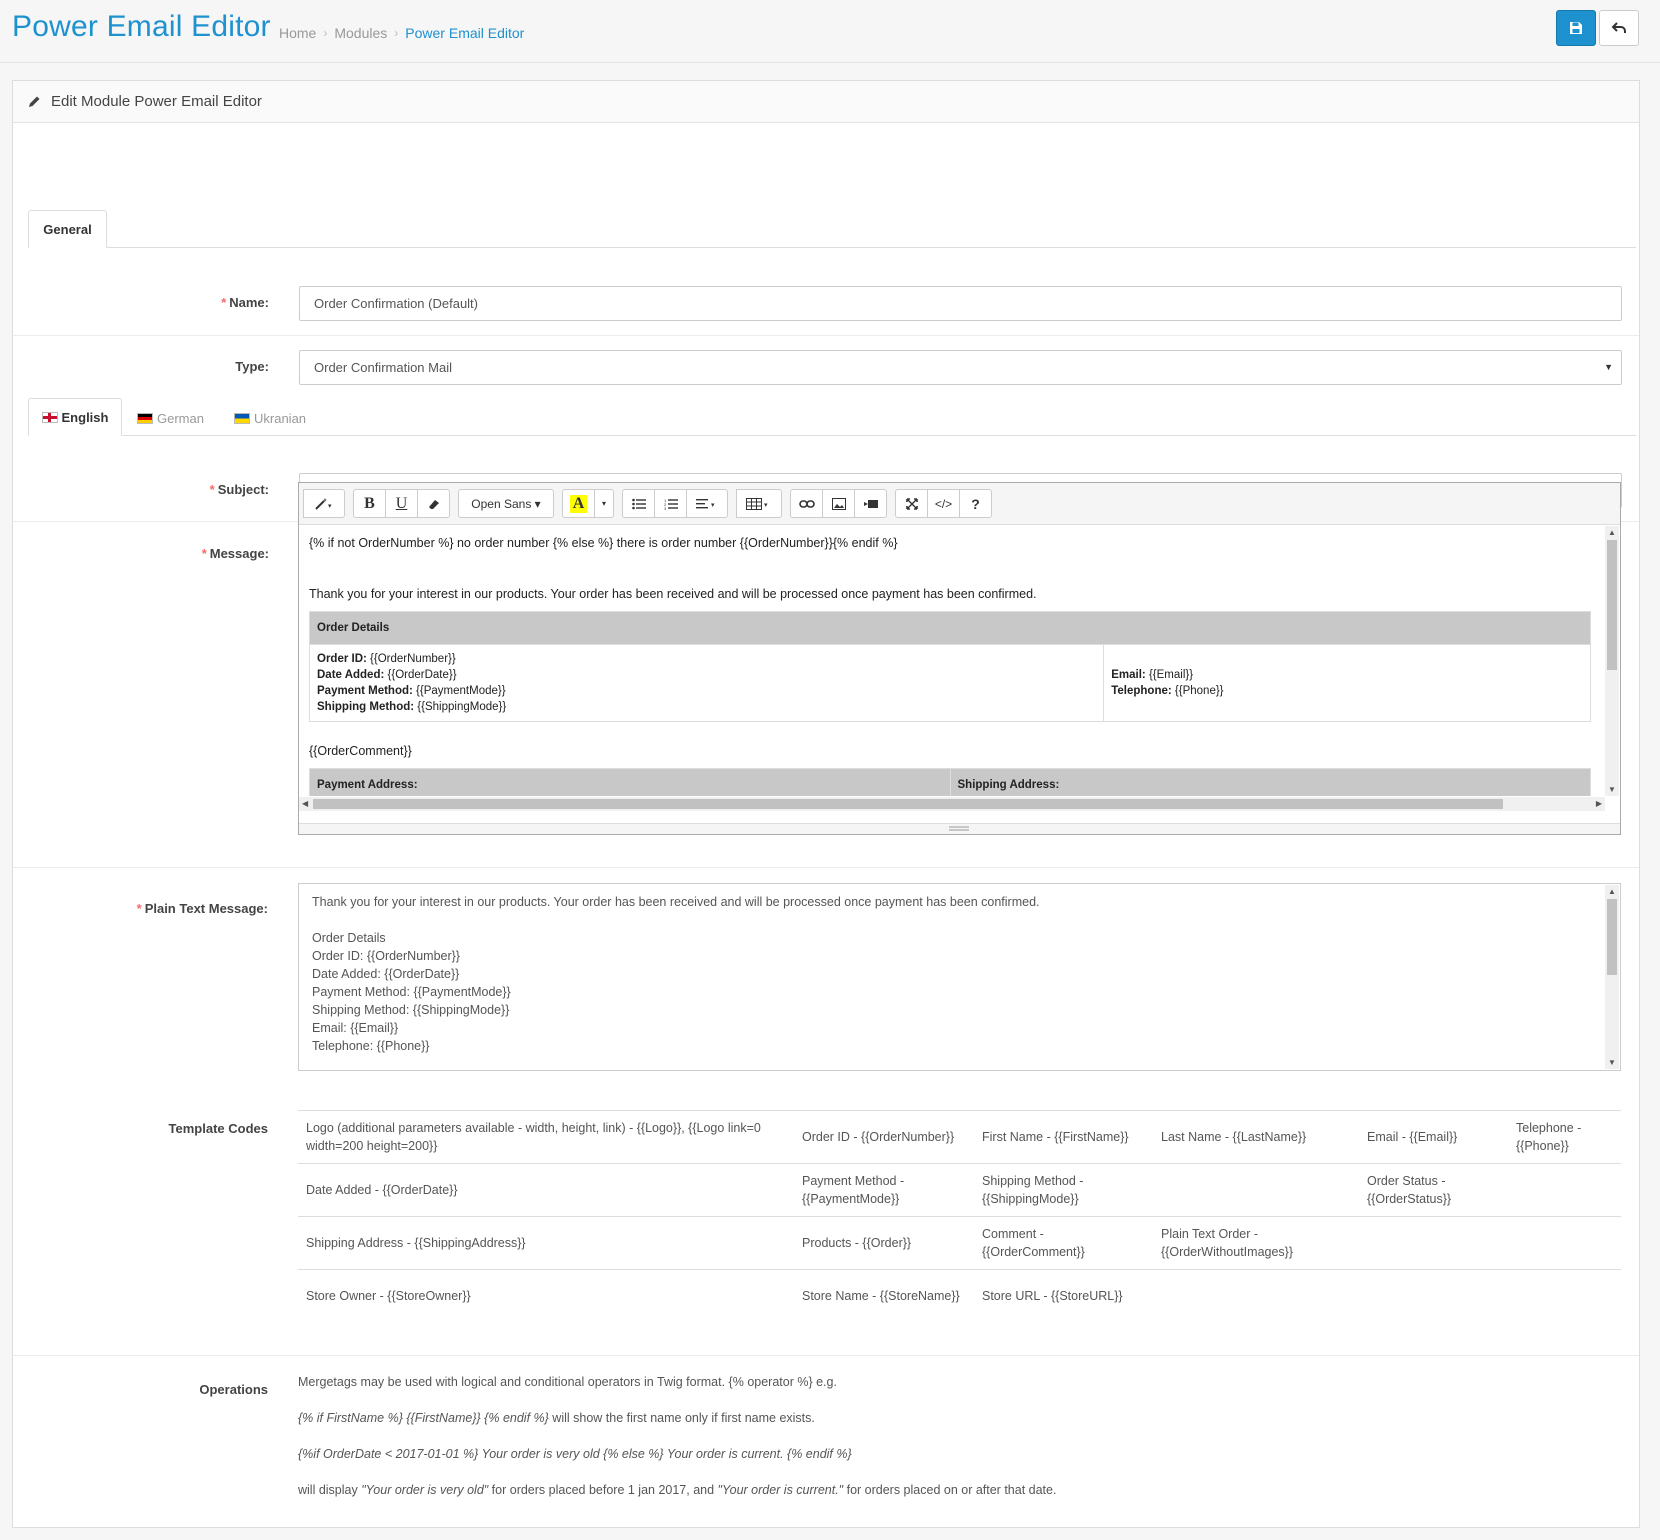 The height and width of the screenshot is (1540, 1660). What do you see at coordinates (578, 503) in the screenshot?
I see `highlight-color-button: A` at bounding box center [578, 503].